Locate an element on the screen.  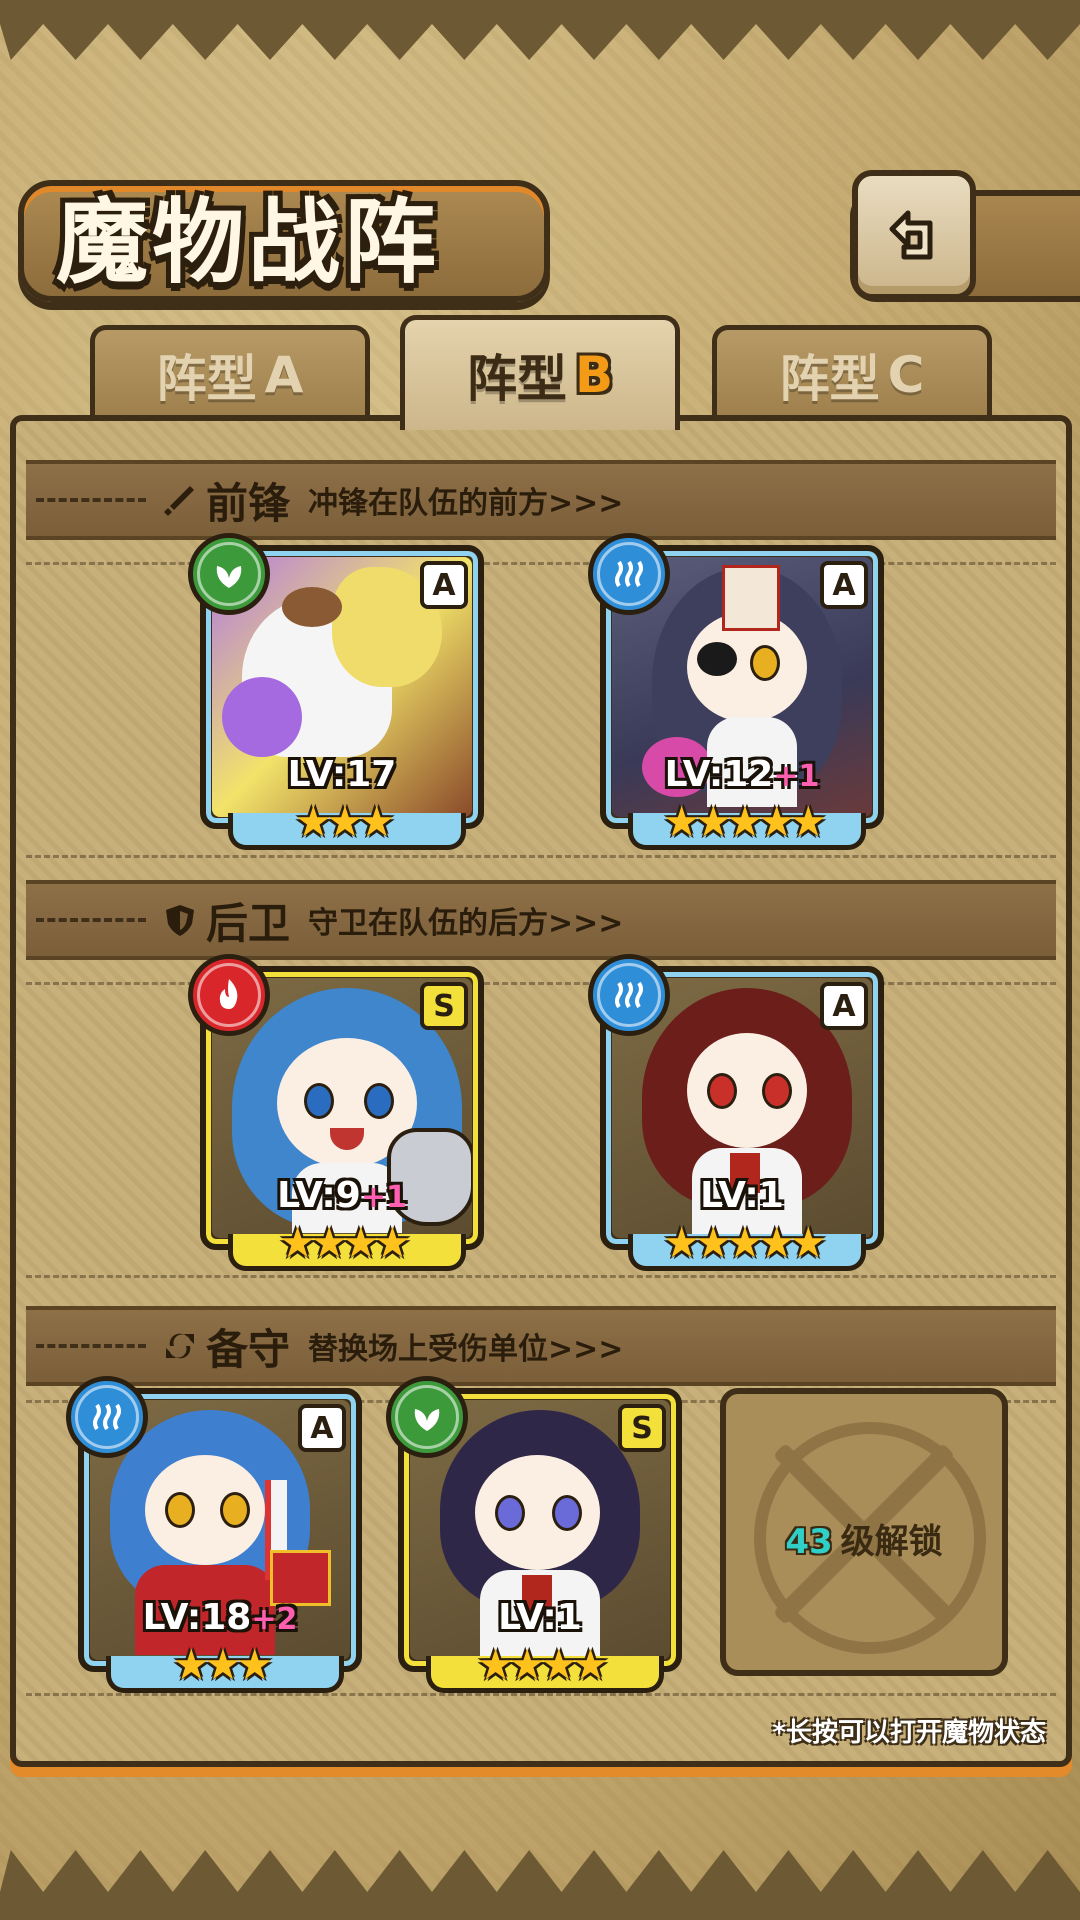
unlock-requirement: 43 级解锁 is located at coordinates (864, 1542).